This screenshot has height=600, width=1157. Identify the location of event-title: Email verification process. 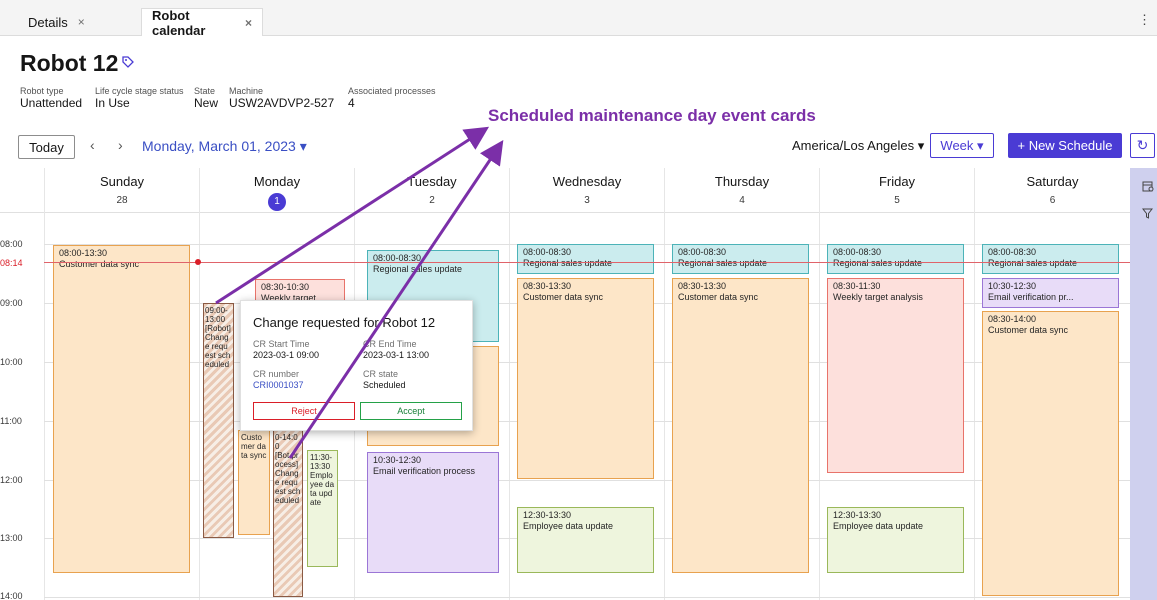
(424, 471).